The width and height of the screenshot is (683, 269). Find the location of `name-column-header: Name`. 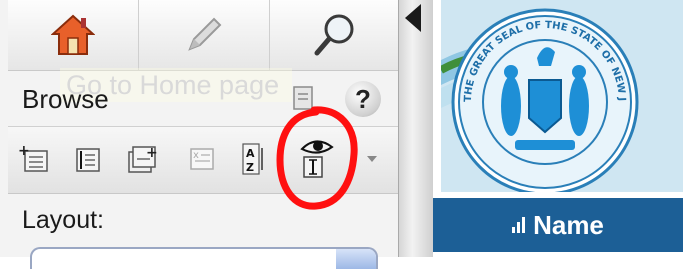

name-column-header: Name is located at coordinates (558, 225).